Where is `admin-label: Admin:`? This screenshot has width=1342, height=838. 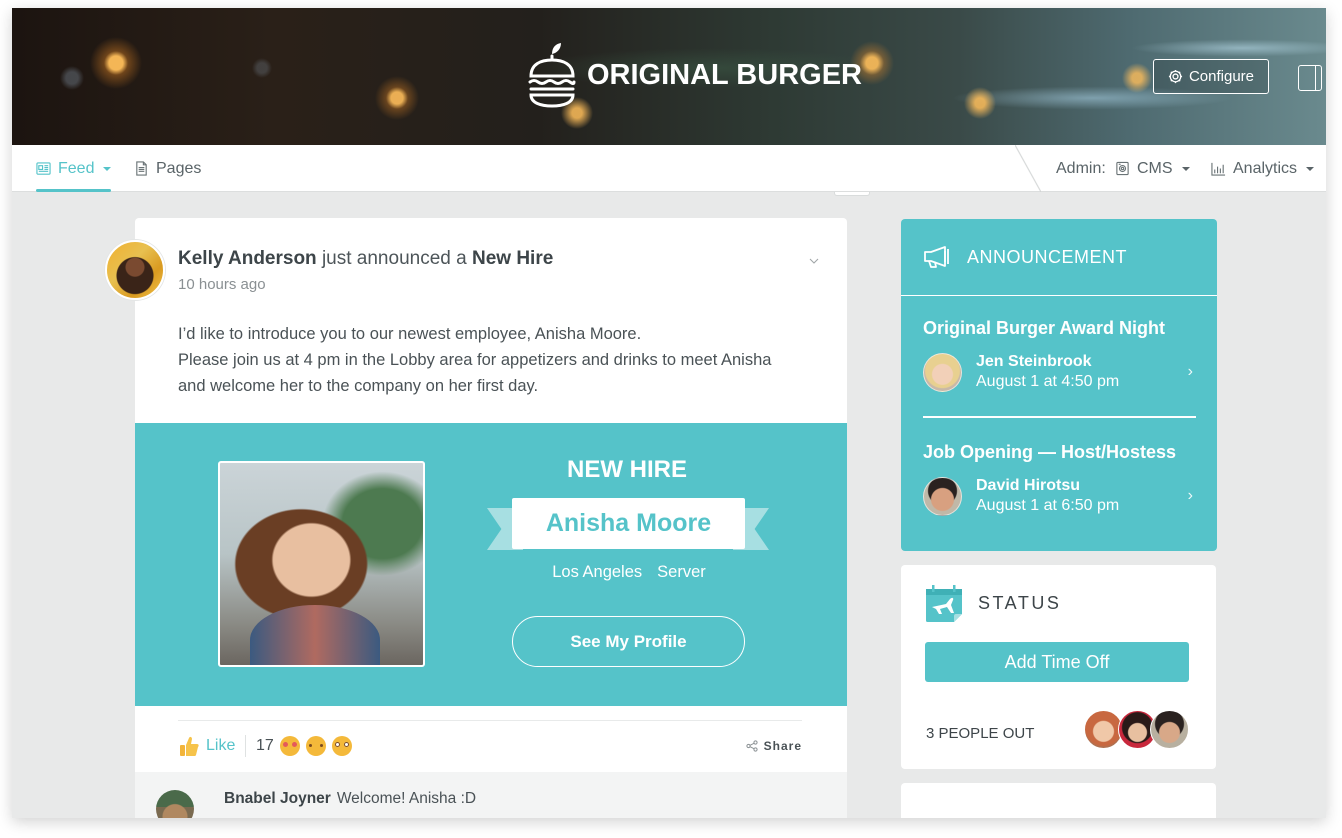 admin-label: Admin: is located at coordinates (1081, 168).